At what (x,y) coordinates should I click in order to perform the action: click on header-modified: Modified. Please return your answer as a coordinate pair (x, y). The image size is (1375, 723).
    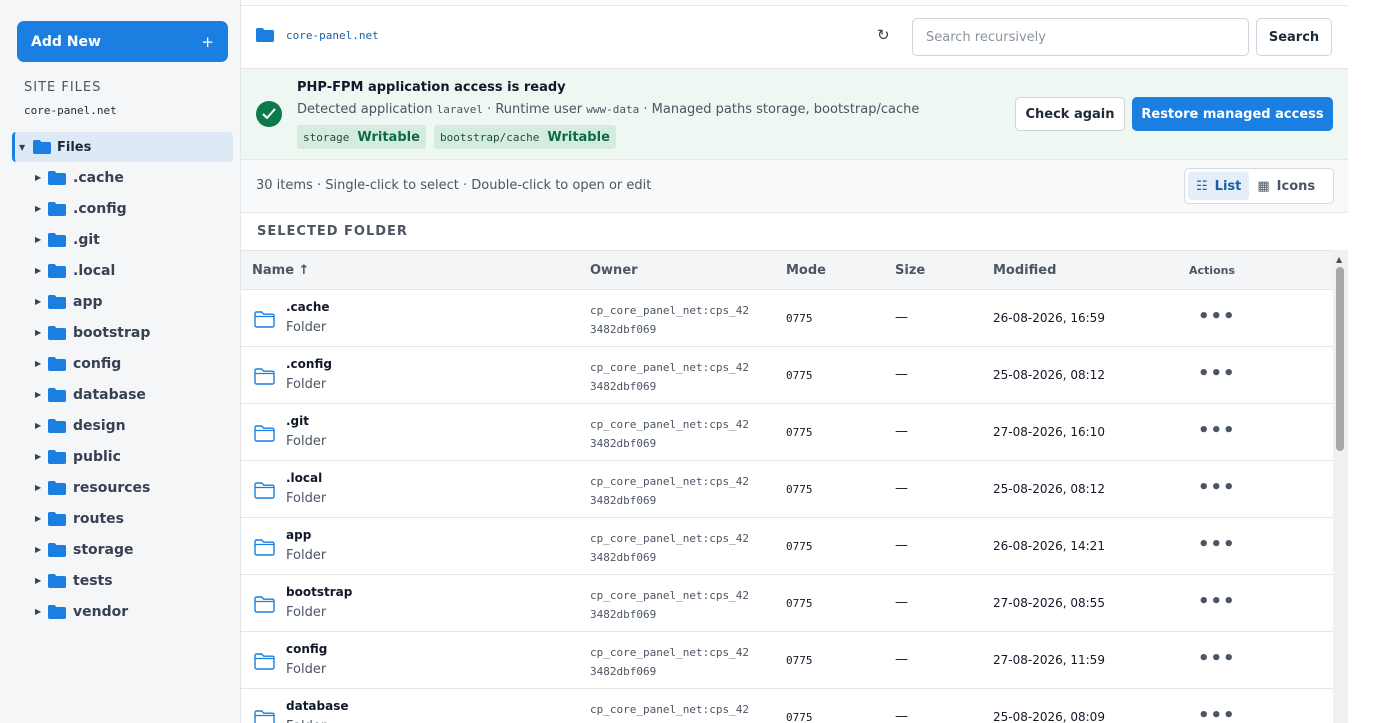
    Looking at the image, I should click on (1024, 270).